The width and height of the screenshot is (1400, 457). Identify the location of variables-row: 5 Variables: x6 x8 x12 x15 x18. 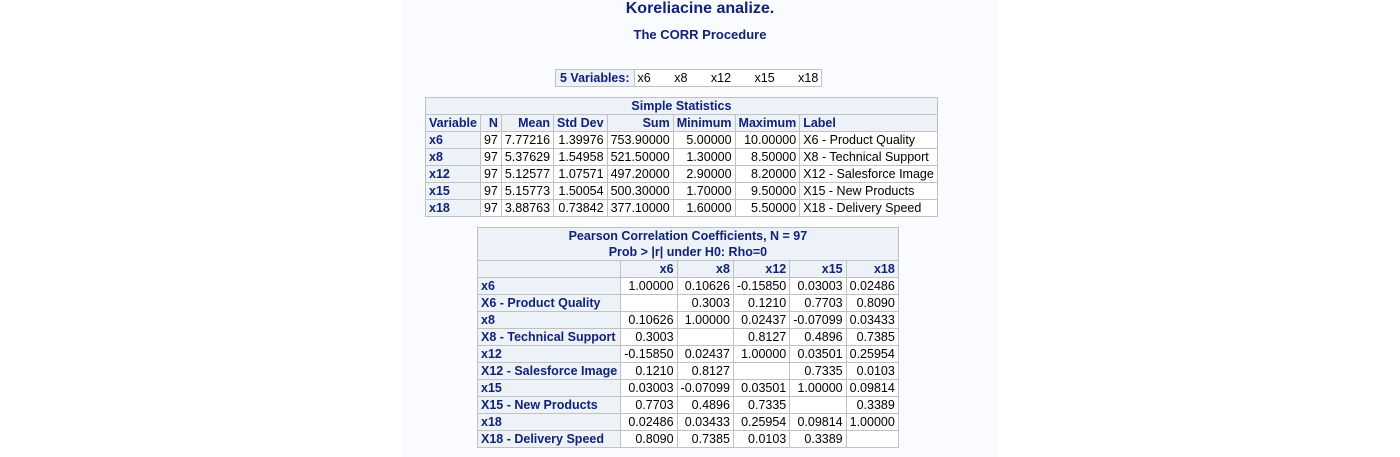
(689, 78).